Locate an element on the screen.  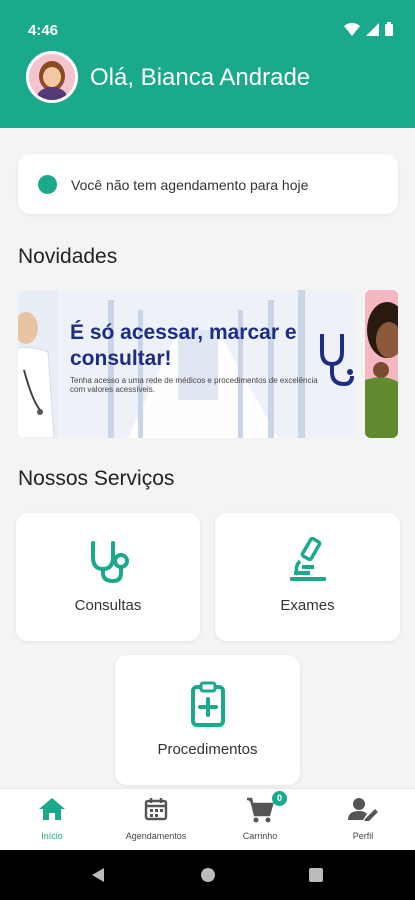
avatar is located at coordinates (52, 77).